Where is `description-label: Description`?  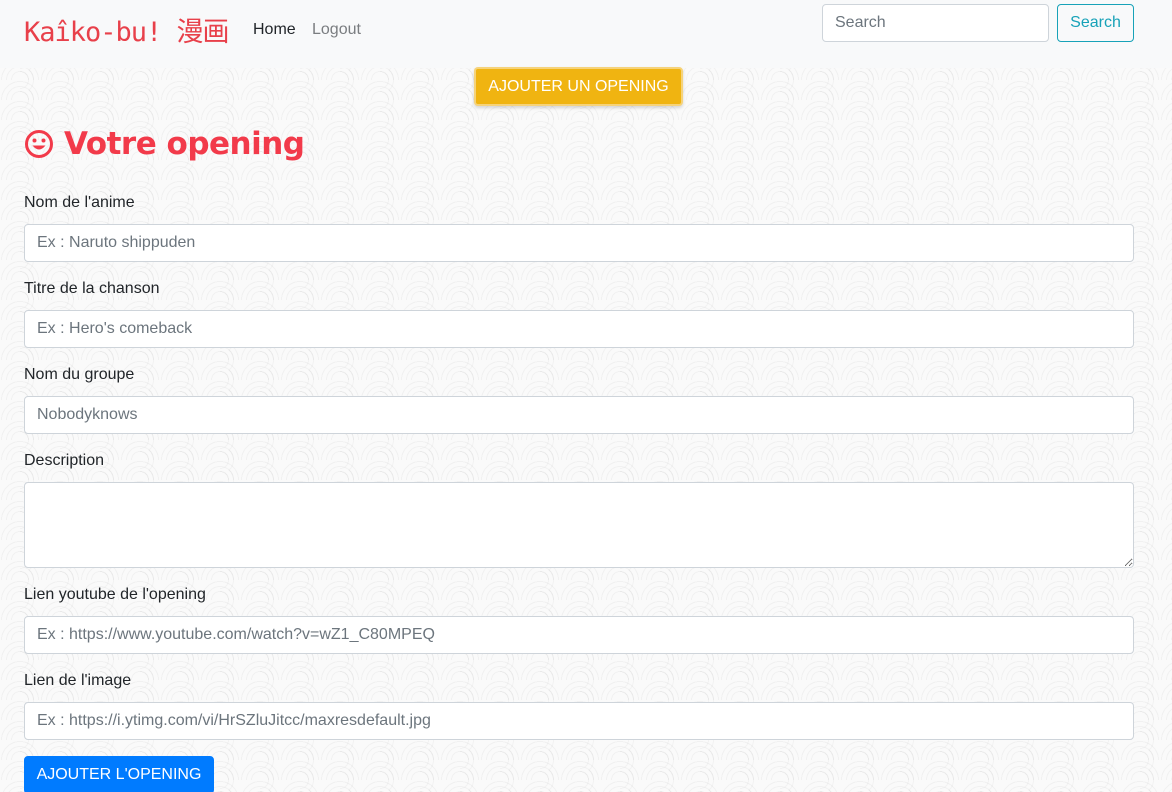 description-label: Description is located at coordinates (64, 460).